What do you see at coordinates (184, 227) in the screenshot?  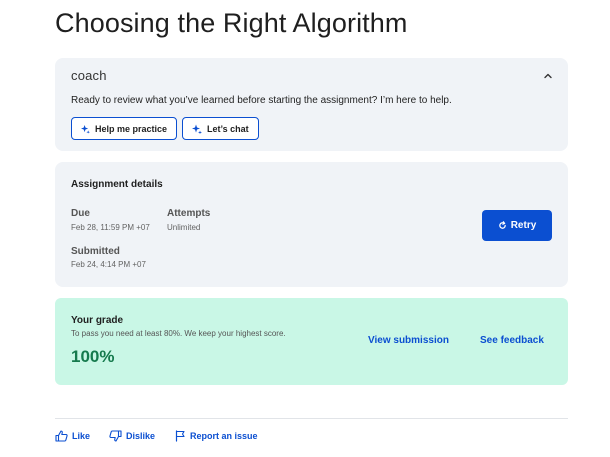 I see `attempts-value: Unlimited` at bounding box center [184, 227].